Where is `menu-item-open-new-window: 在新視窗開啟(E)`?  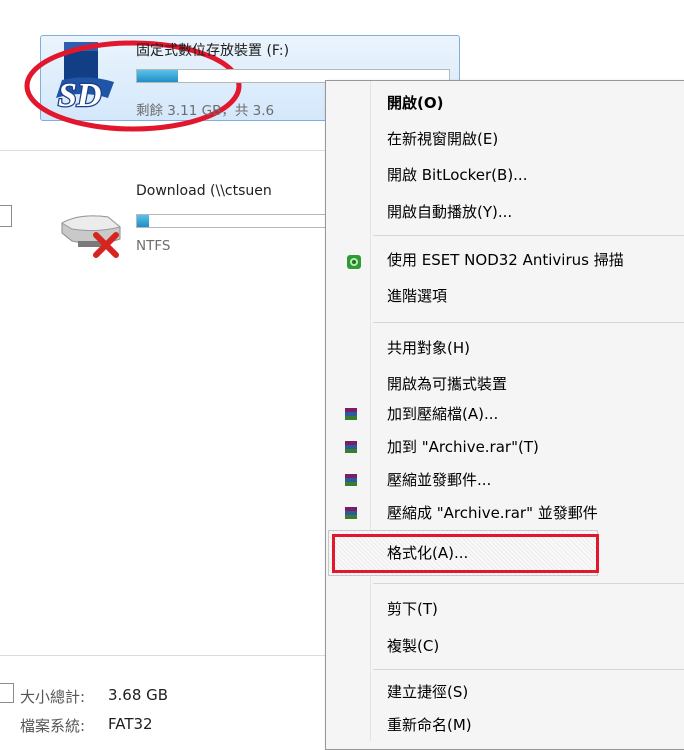
menu-item-open-new-window: 在新視窗開啟(E) is located at coordinates (442, 139).